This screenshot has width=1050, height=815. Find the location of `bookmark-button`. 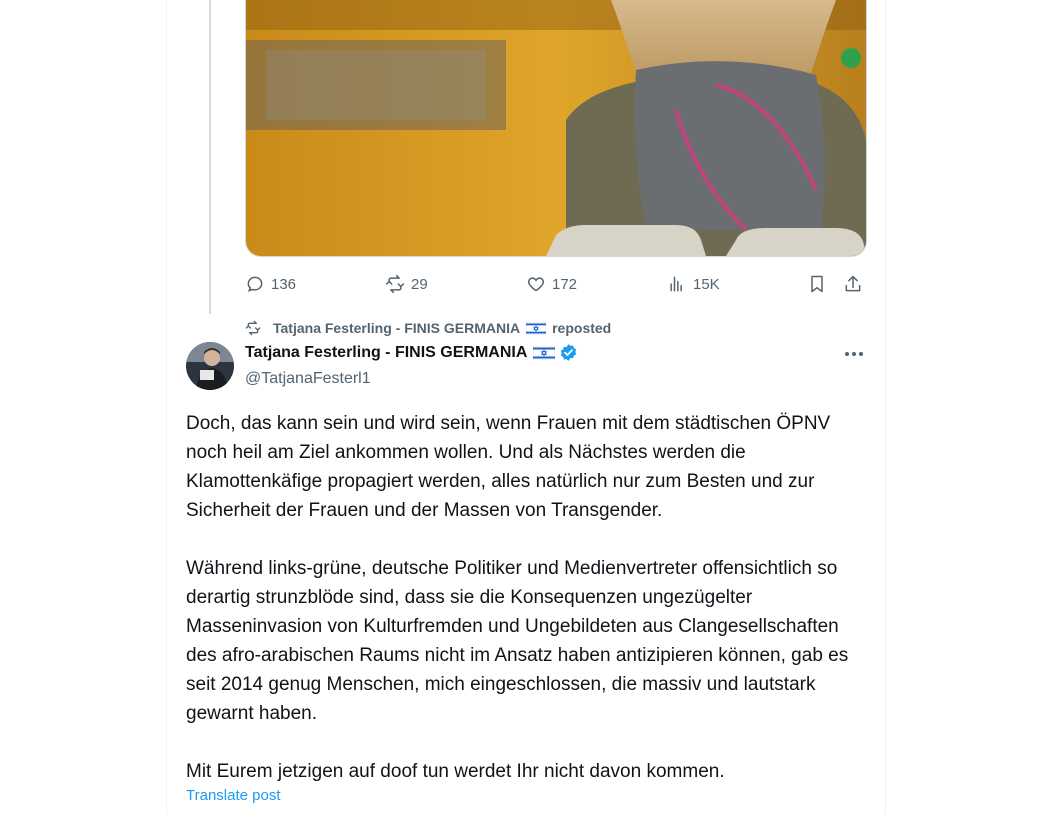

bookmark-button is located at coordinates (817, 284).